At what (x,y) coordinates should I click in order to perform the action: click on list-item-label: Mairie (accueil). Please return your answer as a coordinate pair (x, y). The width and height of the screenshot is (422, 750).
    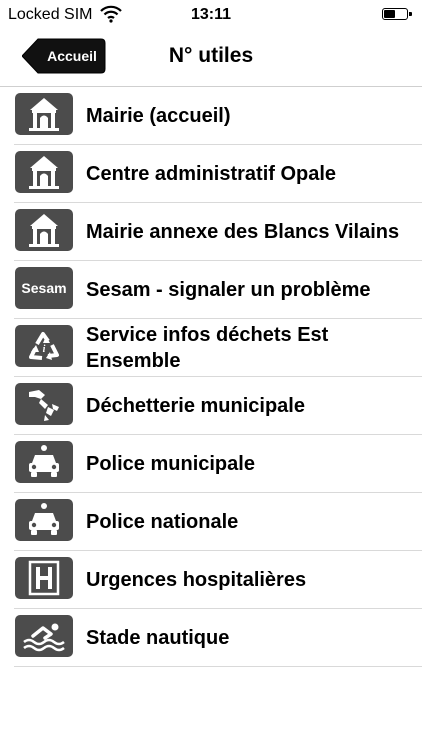
    Looking at the image, I should click on (158, 115).